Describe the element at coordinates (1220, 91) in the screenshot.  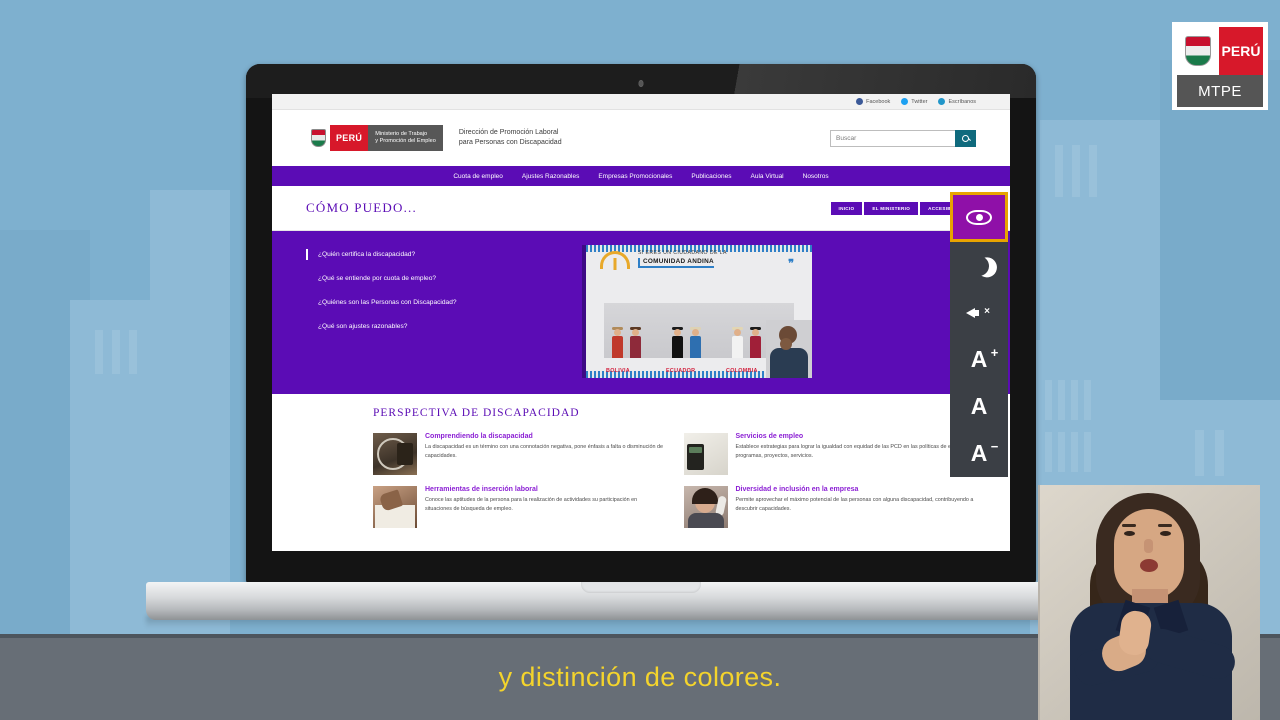
I see `mtpe-label: MTPE` at that location.